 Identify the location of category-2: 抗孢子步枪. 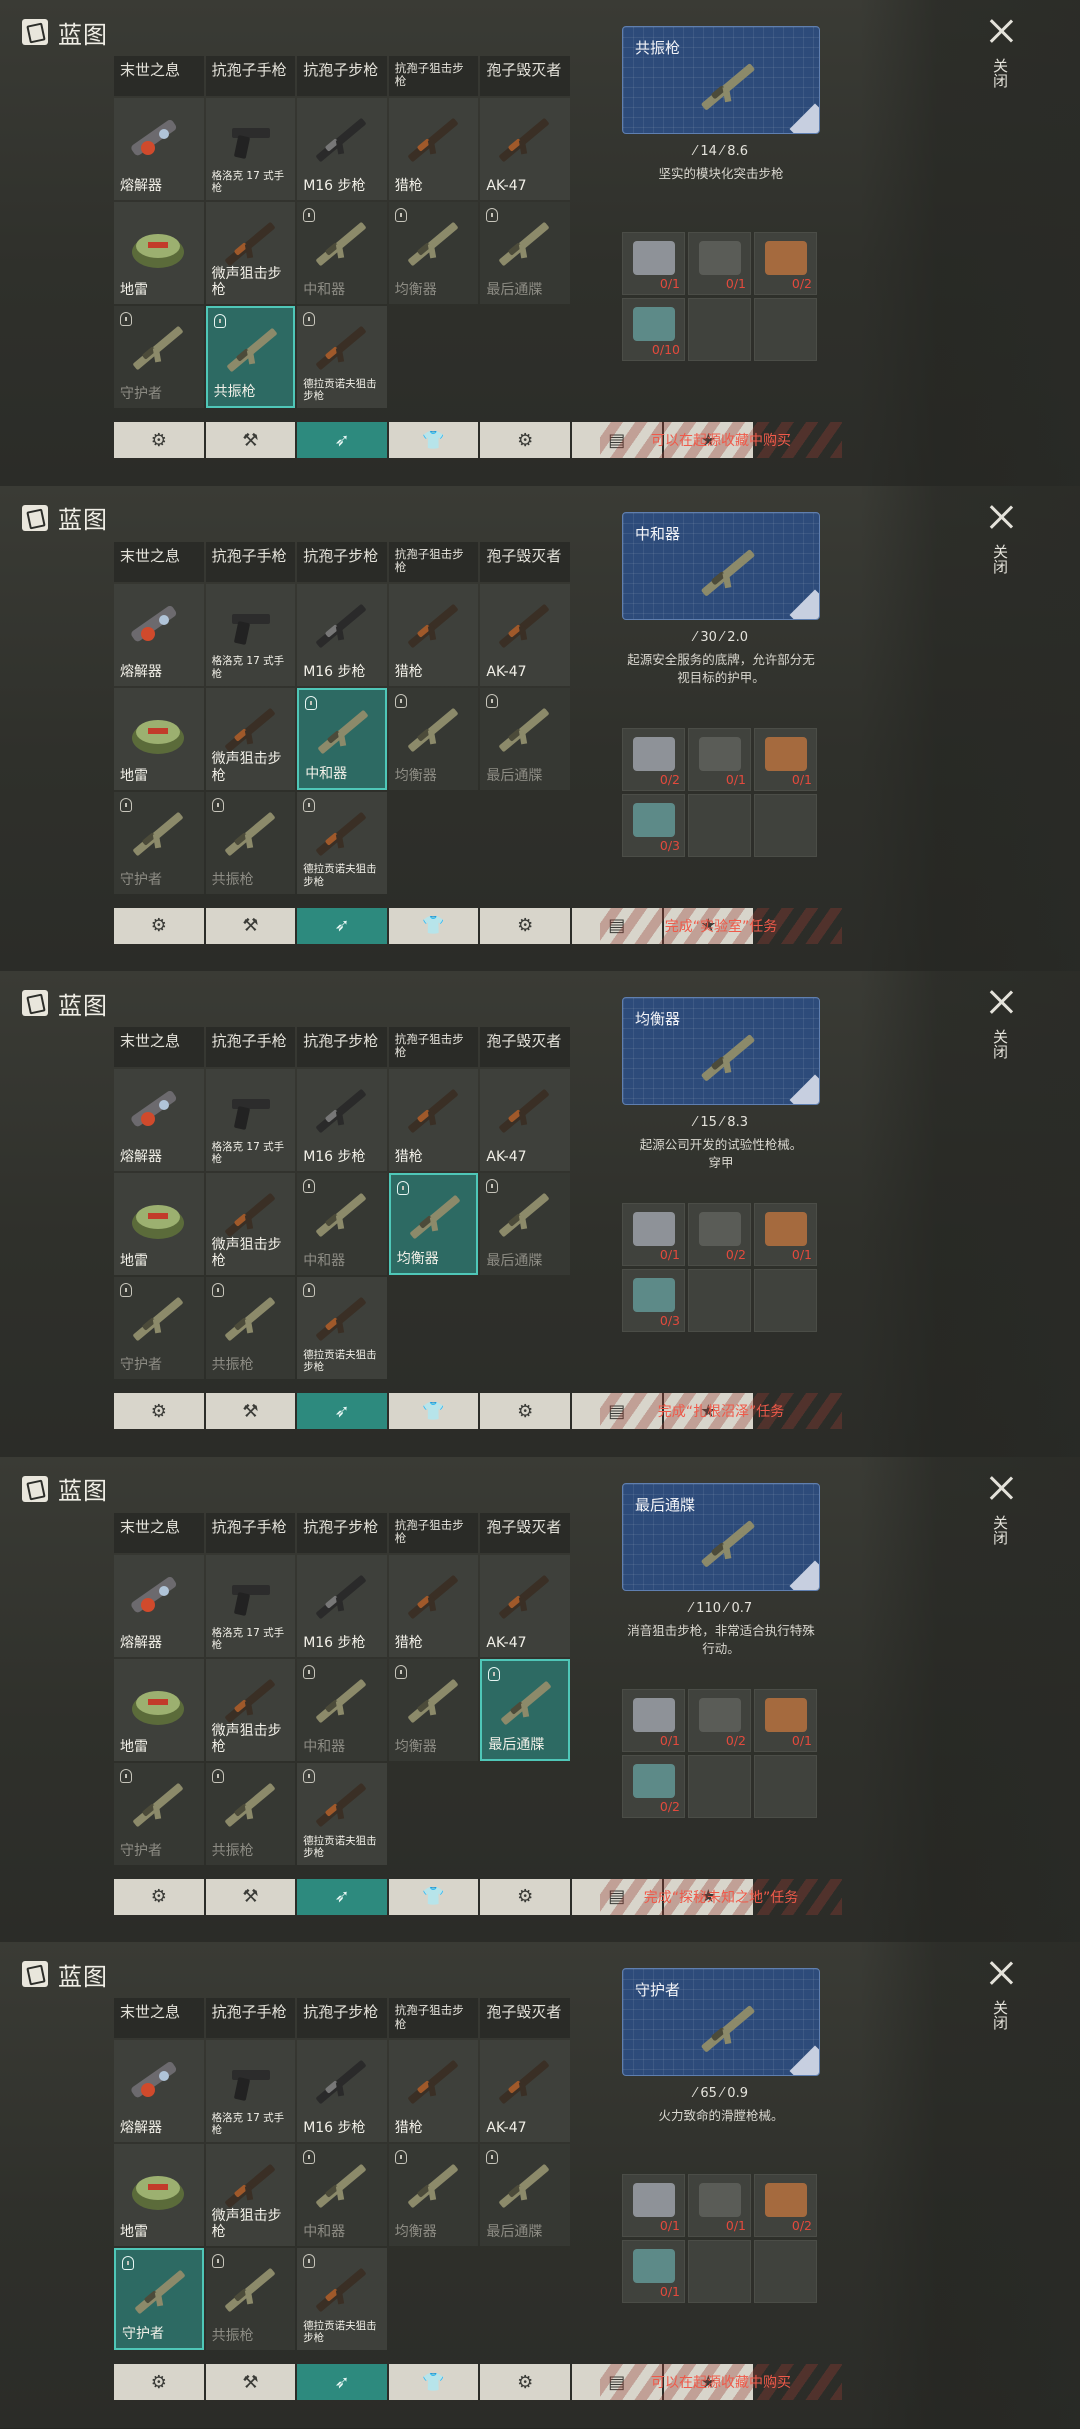
(342, 76).